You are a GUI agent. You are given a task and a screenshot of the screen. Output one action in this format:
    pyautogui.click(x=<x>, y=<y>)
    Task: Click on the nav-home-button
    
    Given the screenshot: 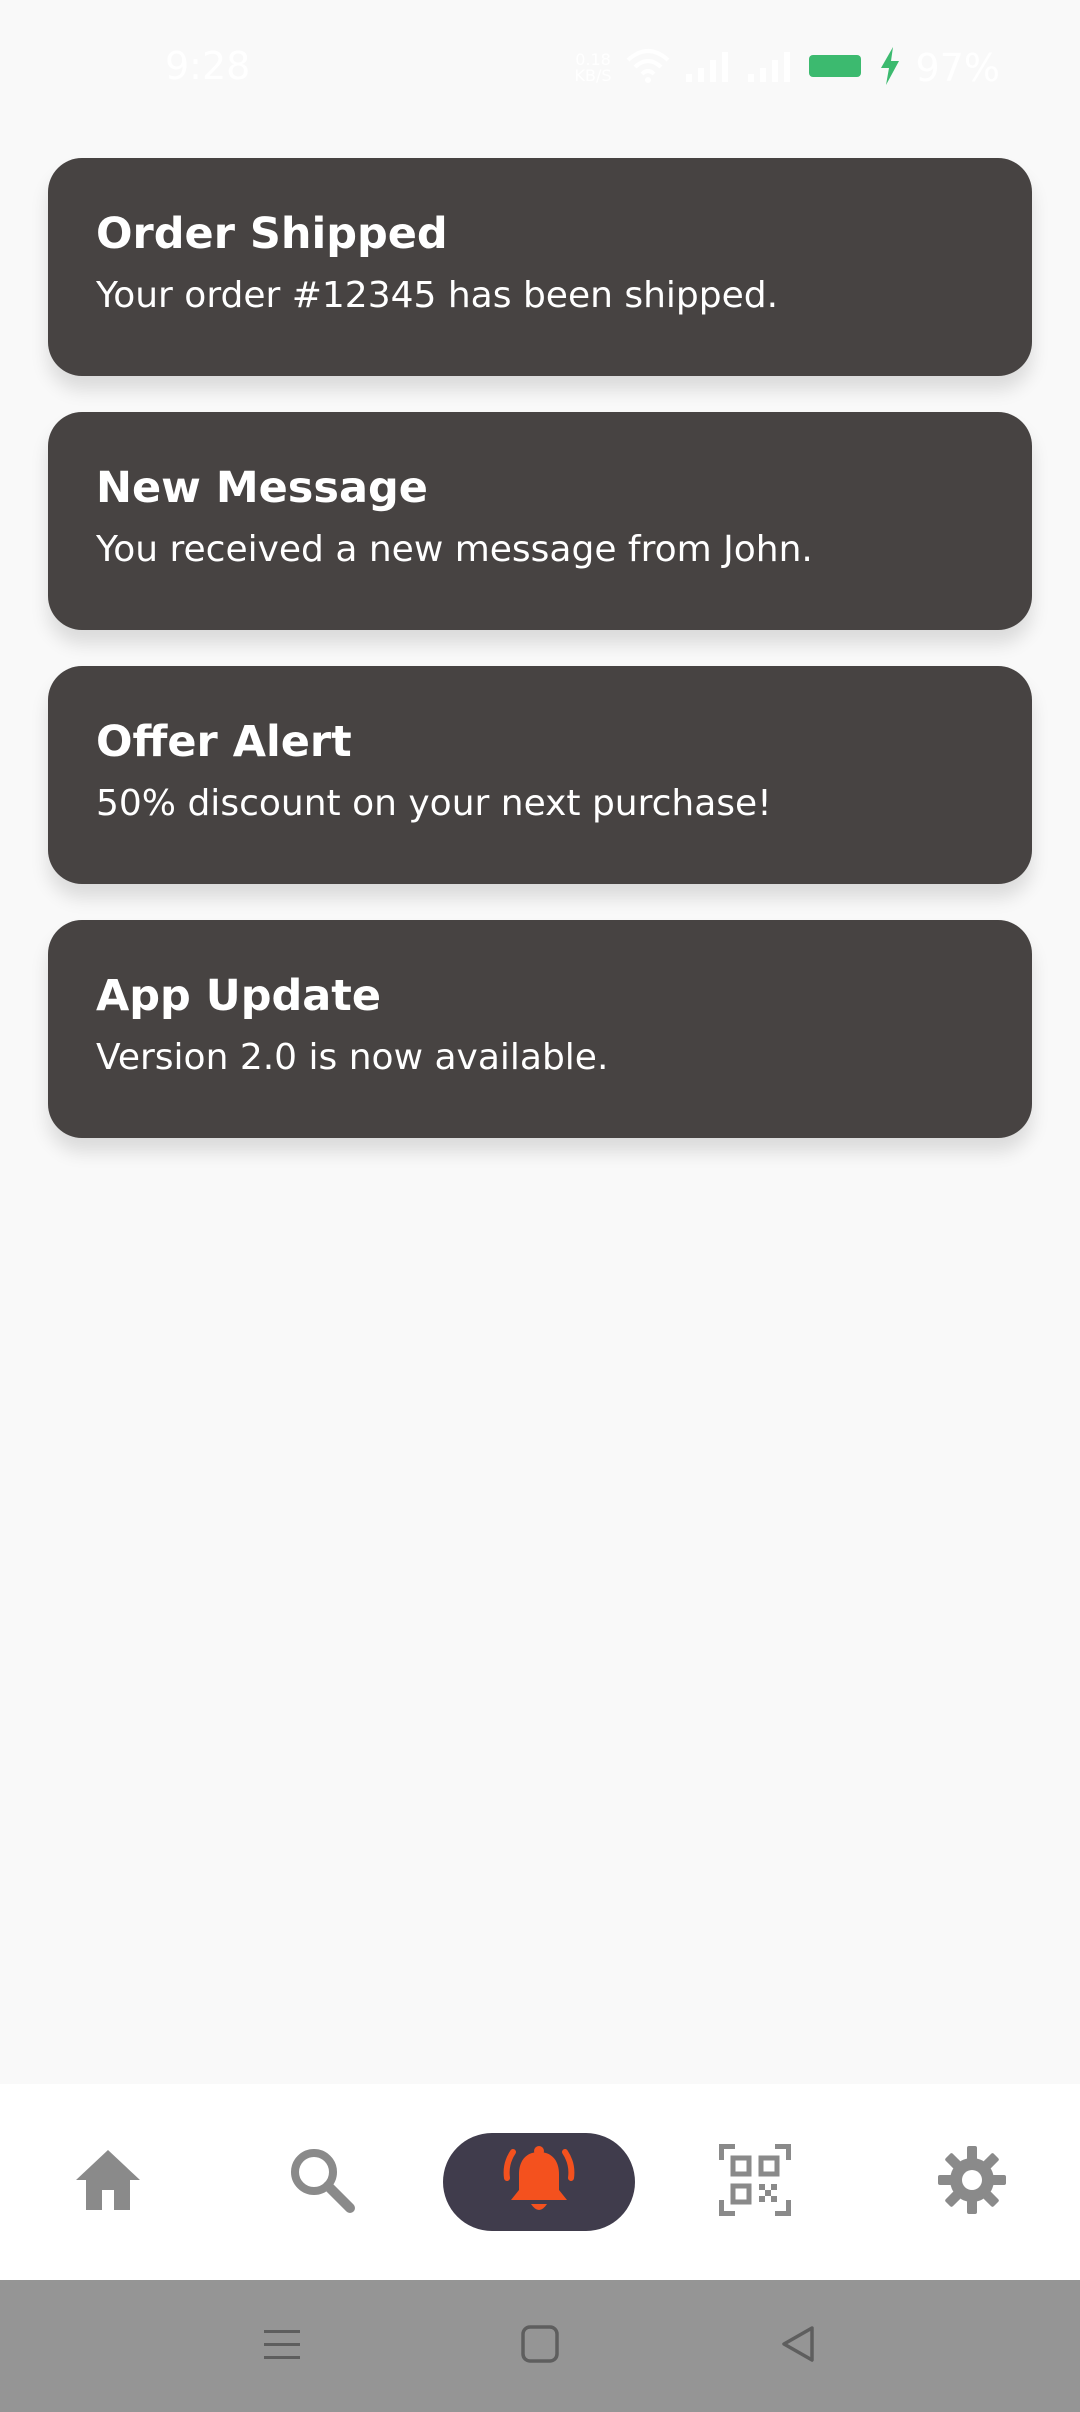 What is the action you would take?
    pyautogui.click(x=108, y=2182)
    